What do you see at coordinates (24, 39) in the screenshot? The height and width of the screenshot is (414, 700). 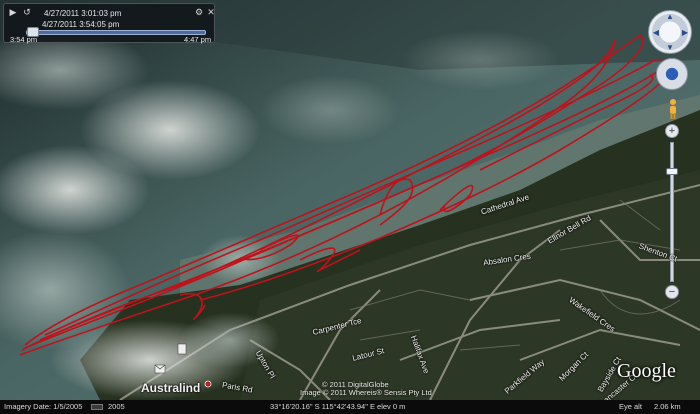 I see `slider-start-time: 3:54 pm` at bounding box center [24, 39].